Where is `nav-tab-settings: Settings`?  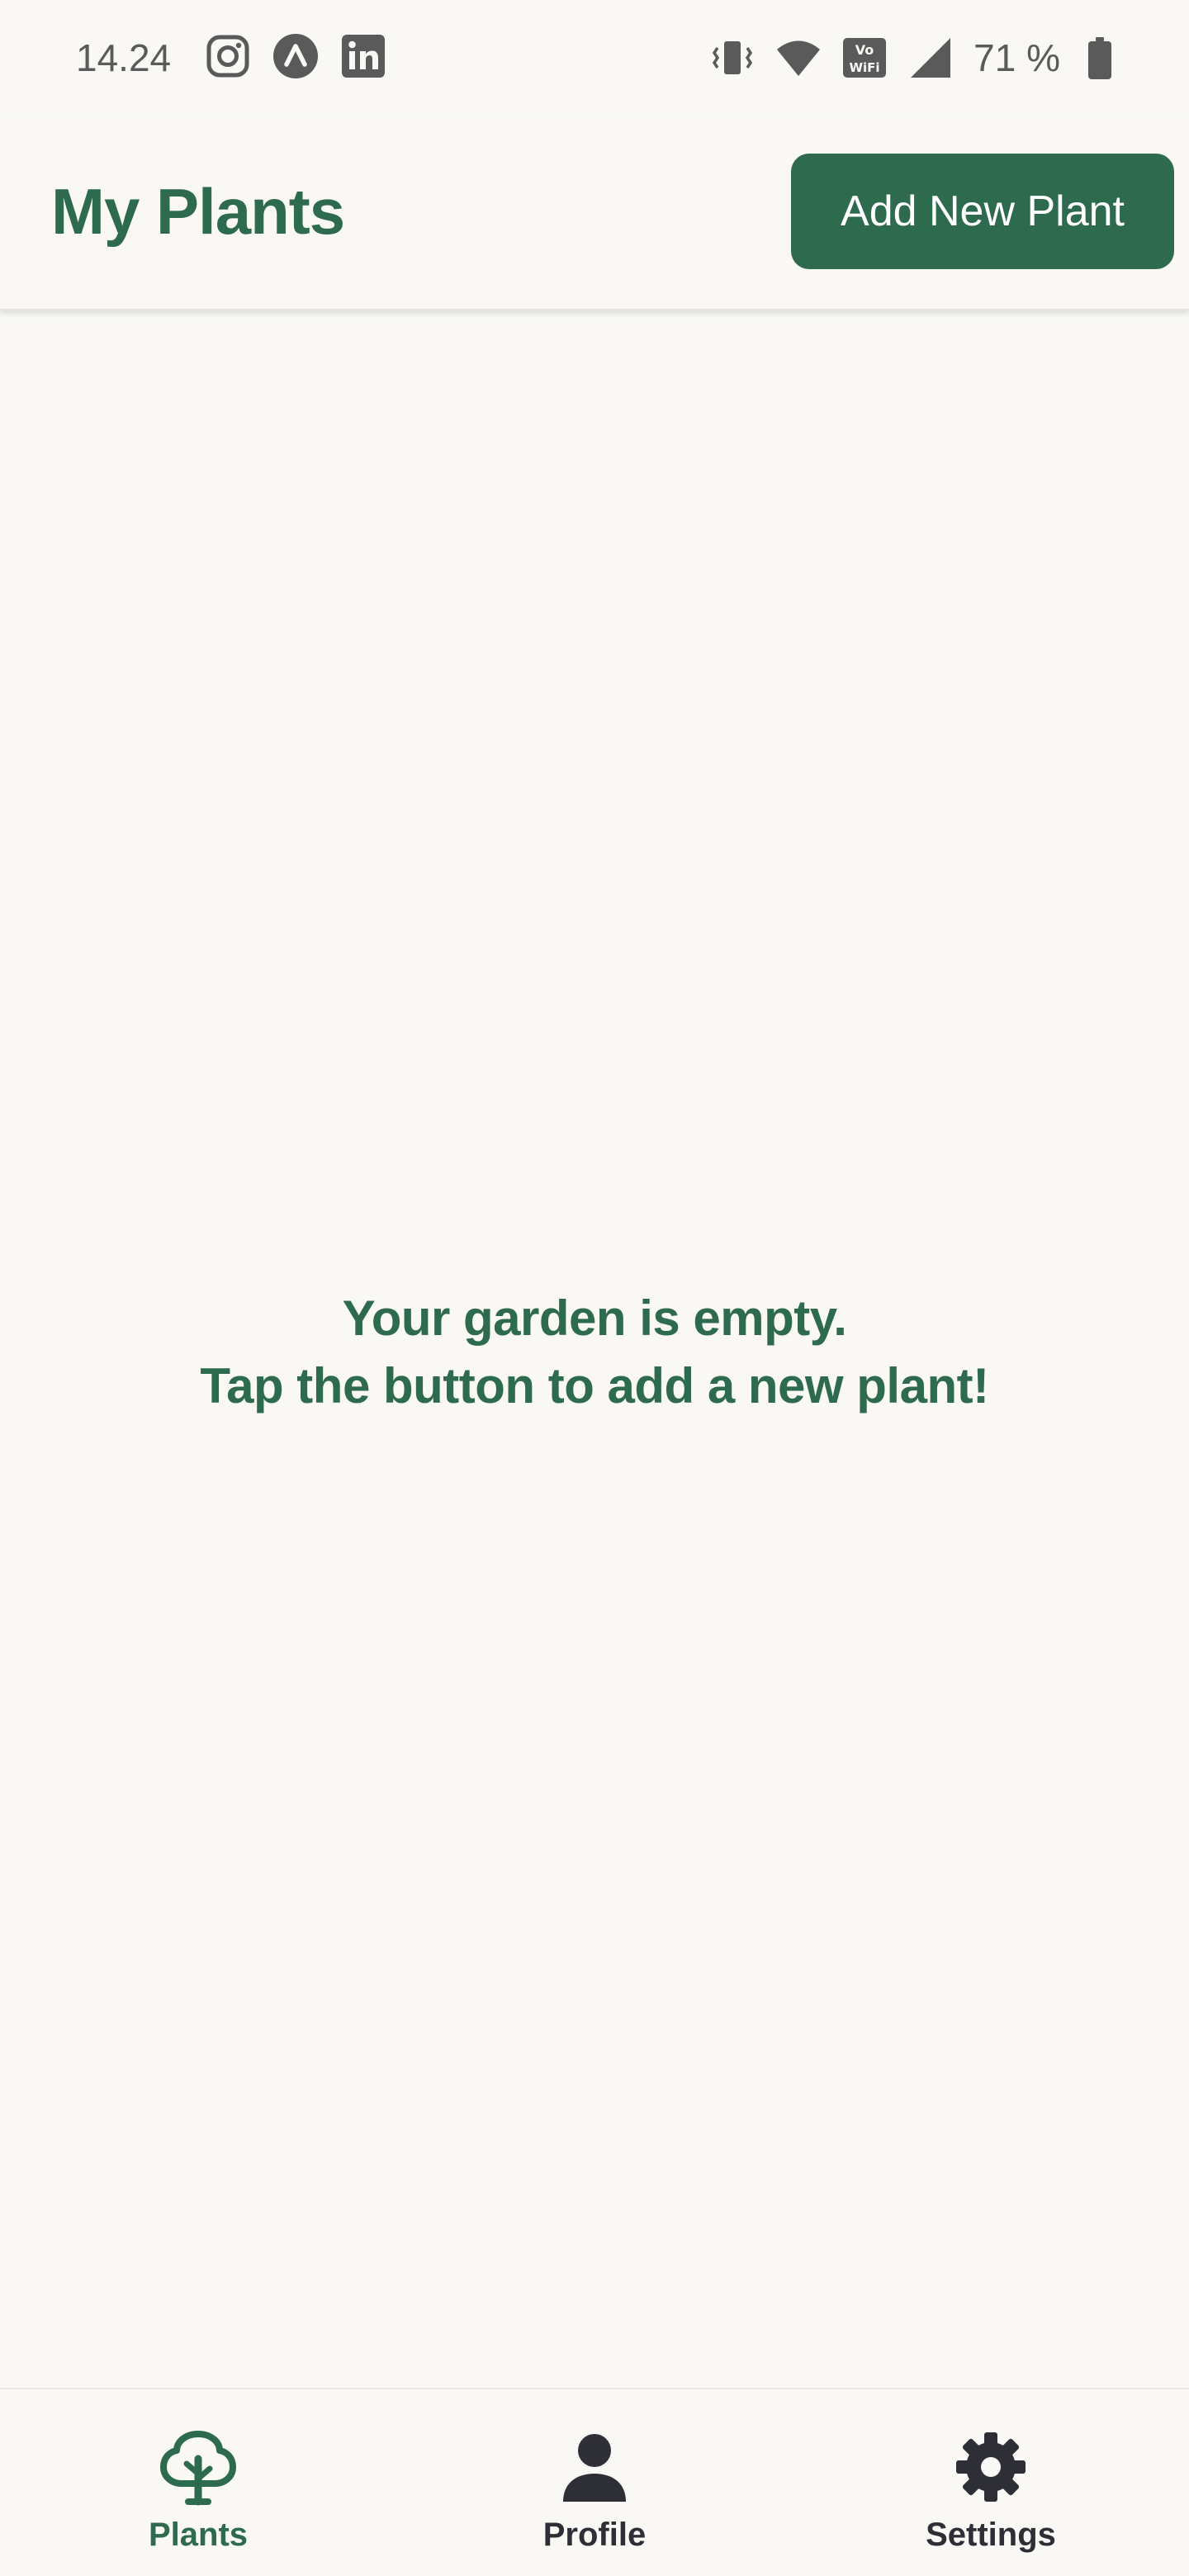
nav-tab-settings: Settings is located at coordinates (991, 2482).